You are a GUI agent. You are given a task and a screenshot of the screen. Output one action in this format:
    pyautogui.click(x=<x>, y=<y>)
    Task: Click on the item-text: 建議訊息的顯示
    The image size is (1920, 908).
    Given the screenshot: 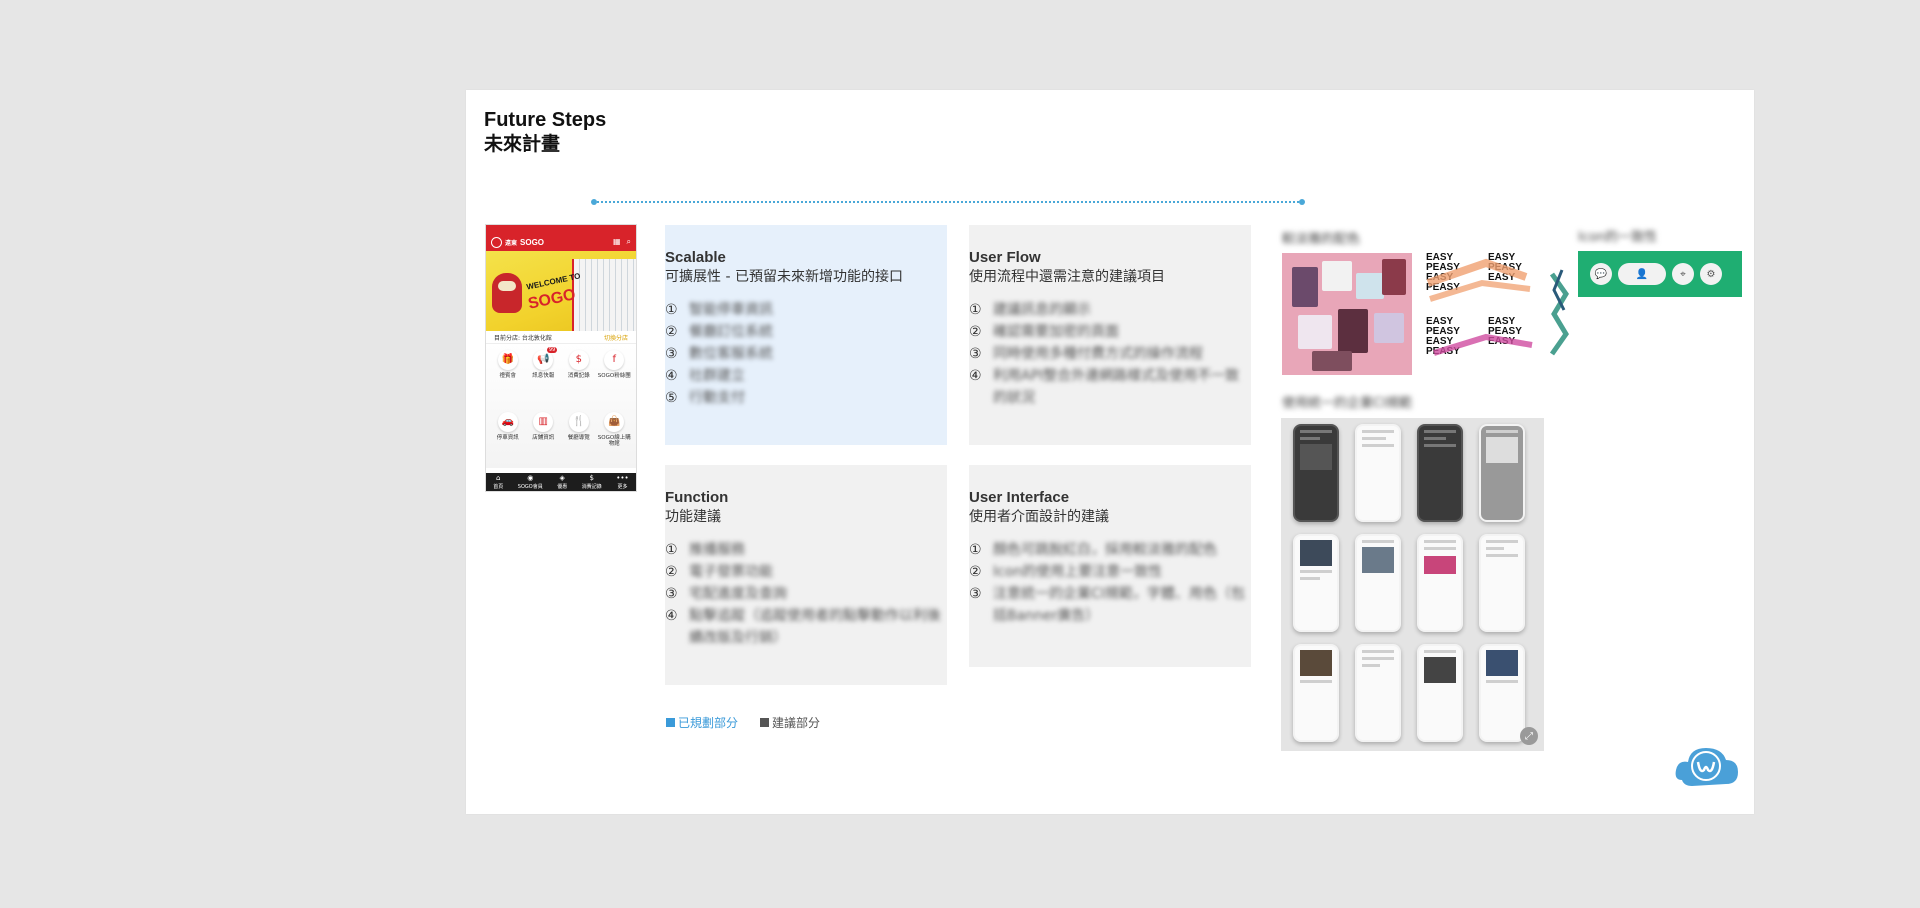 What is the action you would take?
    pyautogui.click(x=1042, y=310)
    